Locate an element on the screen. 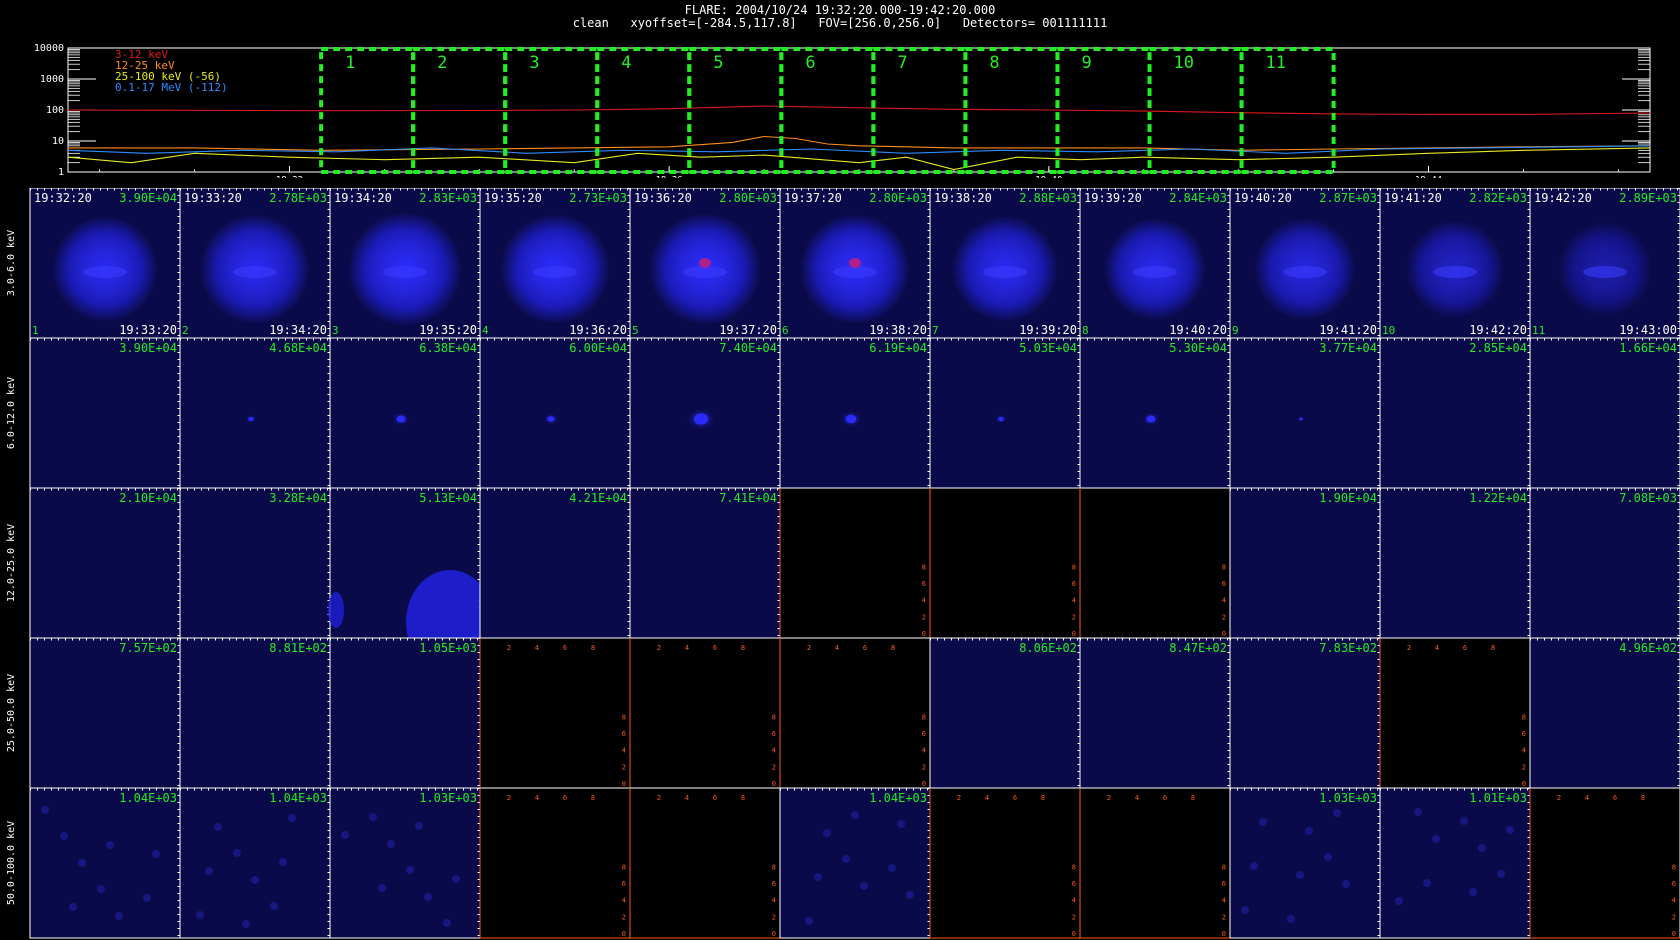 The height and width of the screenshot is (940, 1680). interval-label-5: 5 is located at coordinates (718, 63).